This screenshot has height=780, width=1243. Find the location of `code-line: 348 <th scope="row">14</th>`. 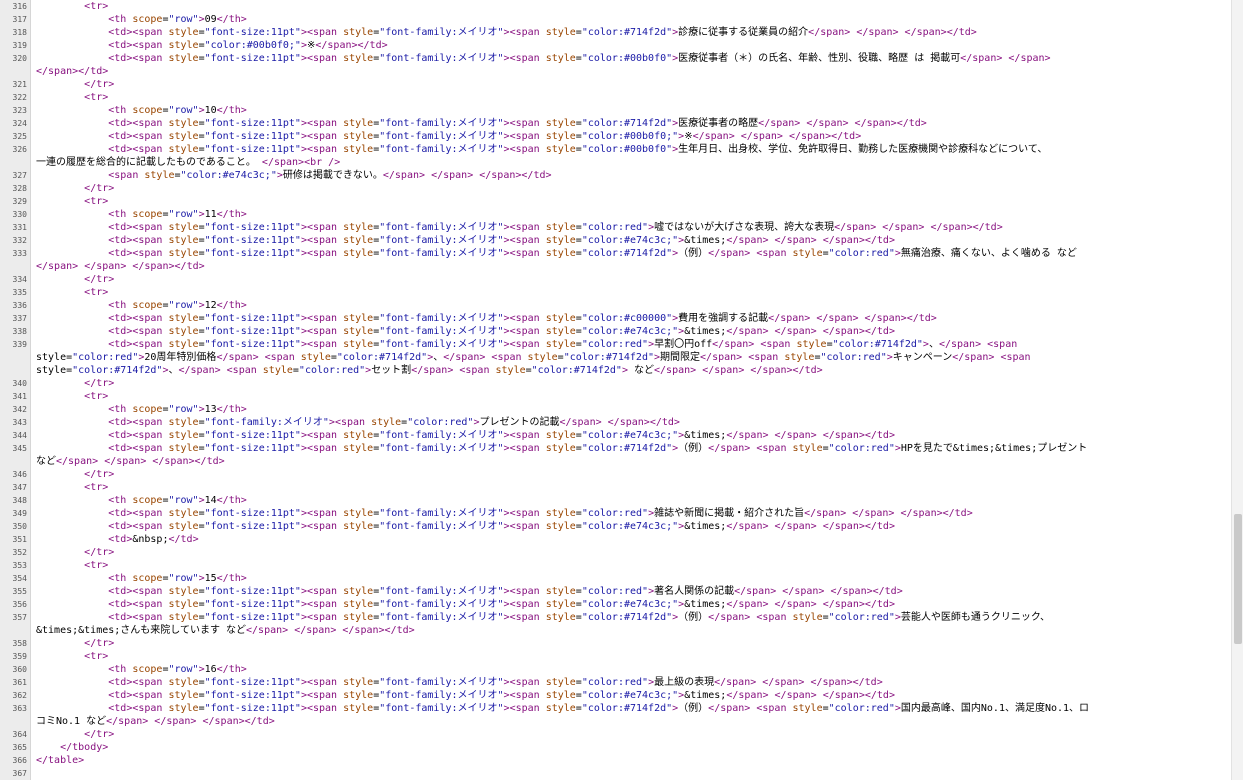

code-line: 348 <th scope="row">14</th> is located at coordinates (615, 500).